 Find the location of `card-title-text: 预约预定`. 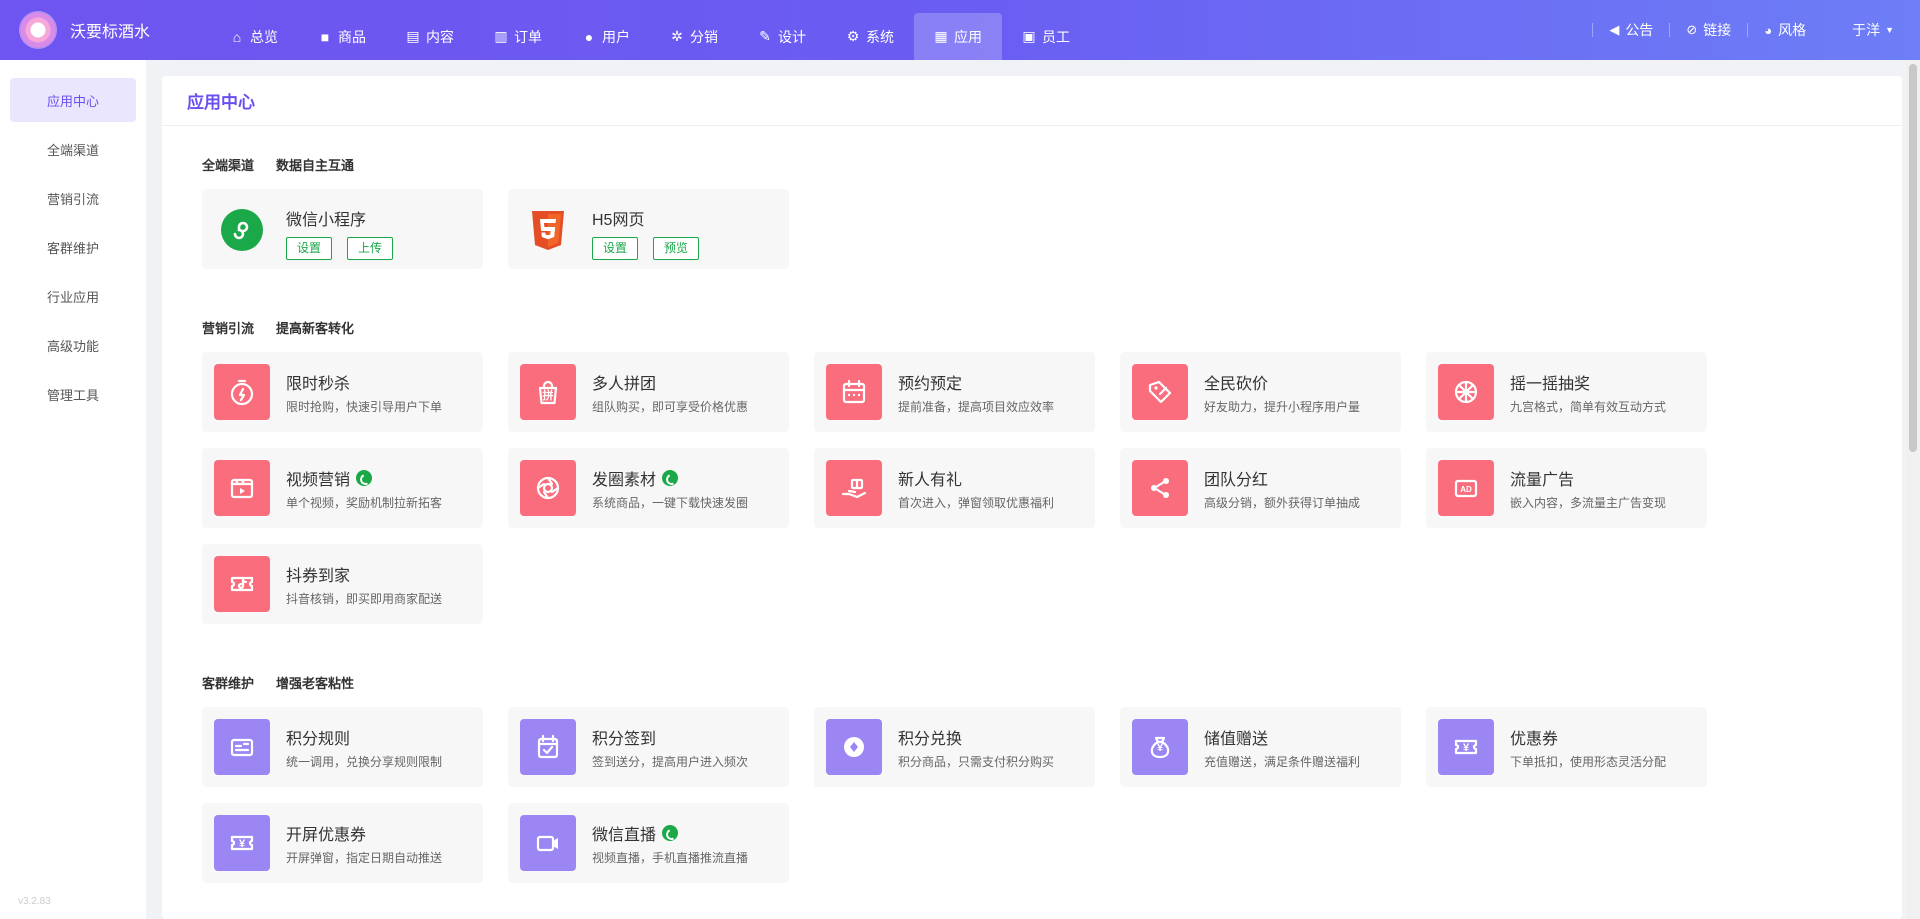

card-title-text: 预约预定 is located at coordinates (930, 384).